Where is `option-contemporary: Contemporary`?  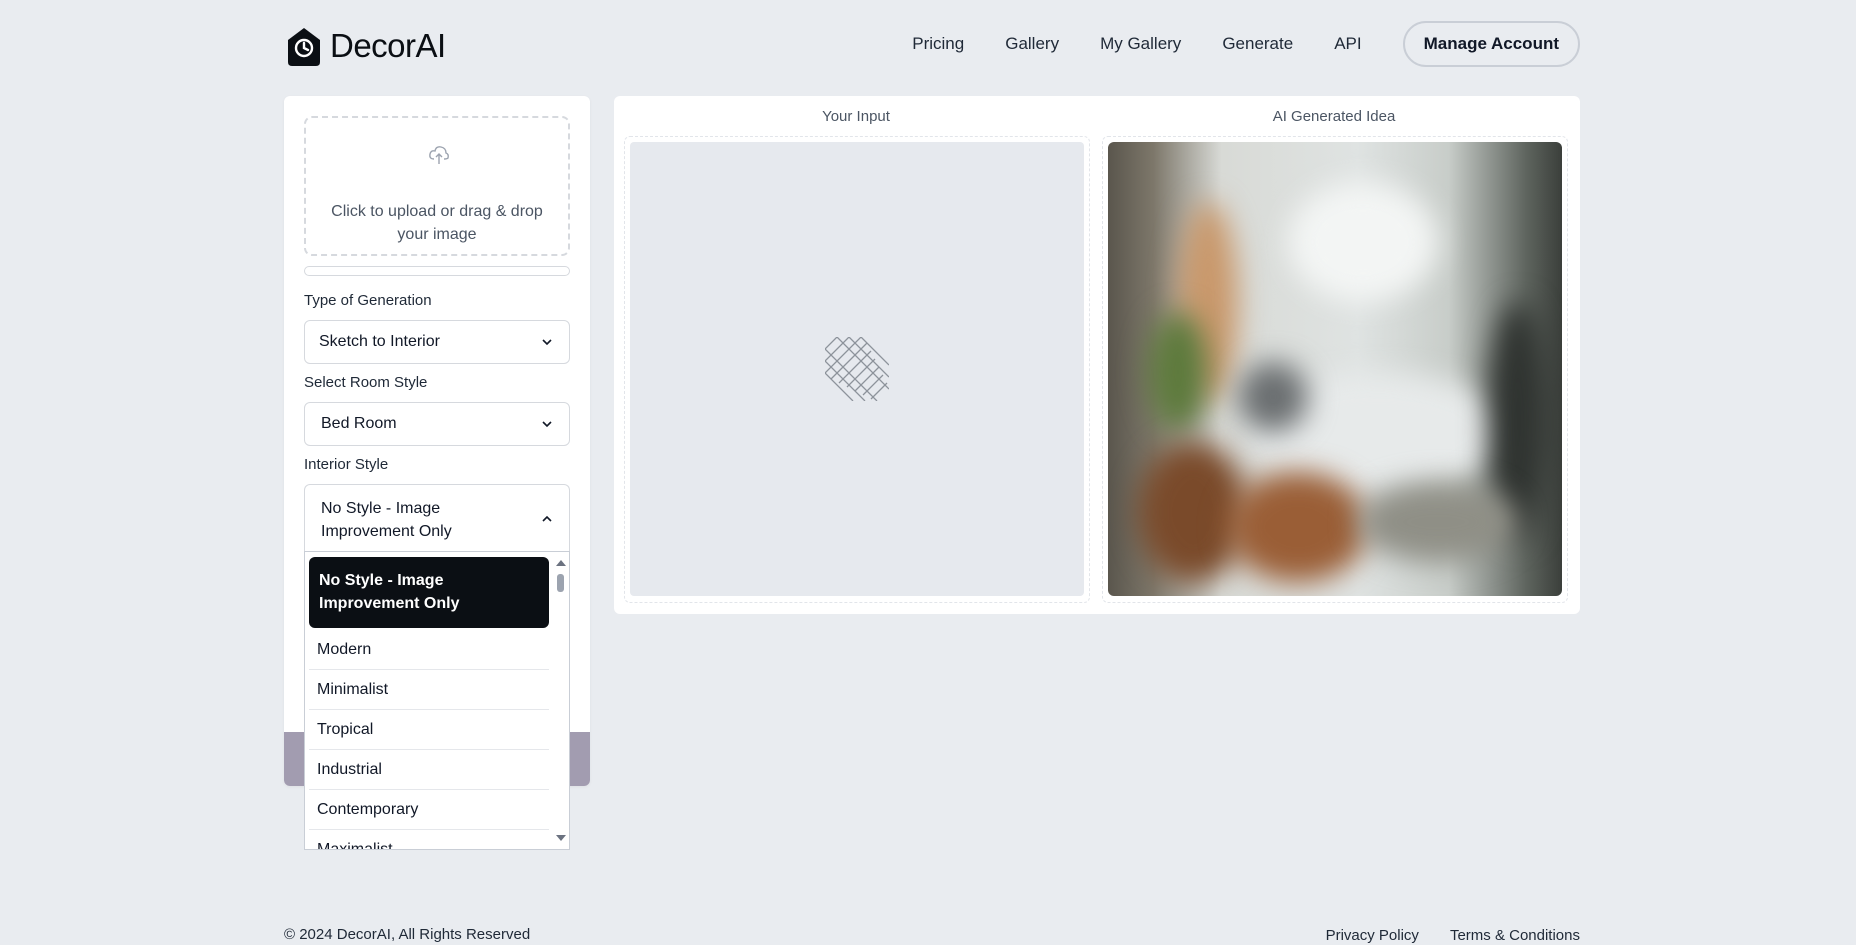
option-contemporary: Contemporary is located at coordinates (429, 810).